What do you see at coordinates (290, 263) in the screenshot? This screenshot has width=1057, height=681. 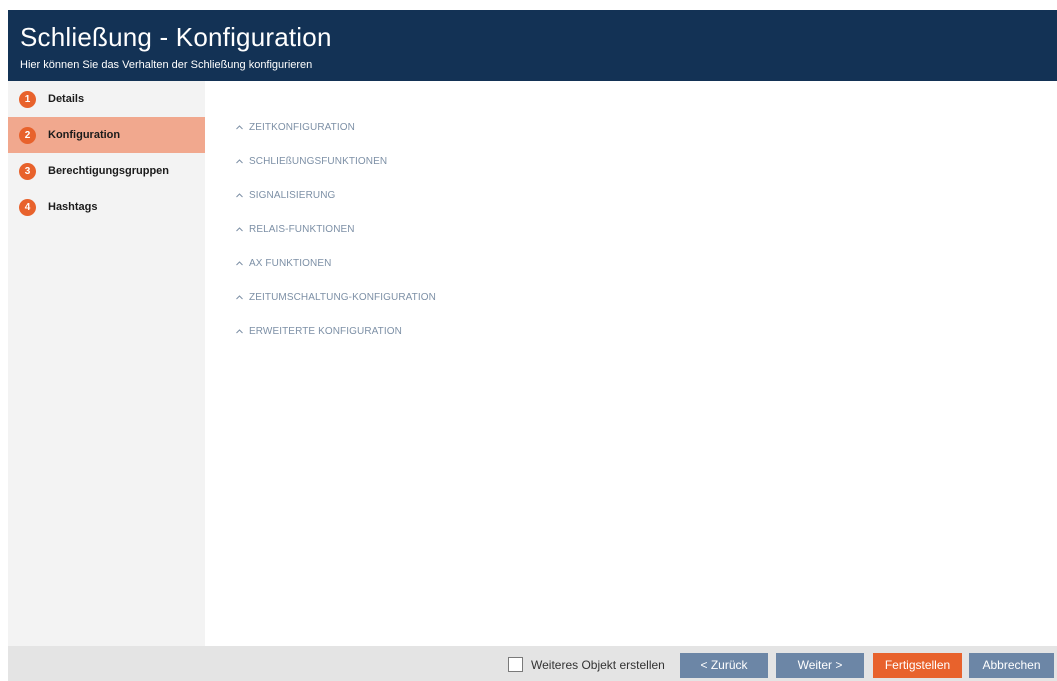 I see `section-title: AX FUNKTIONEN` at bounding box center [290, 263].